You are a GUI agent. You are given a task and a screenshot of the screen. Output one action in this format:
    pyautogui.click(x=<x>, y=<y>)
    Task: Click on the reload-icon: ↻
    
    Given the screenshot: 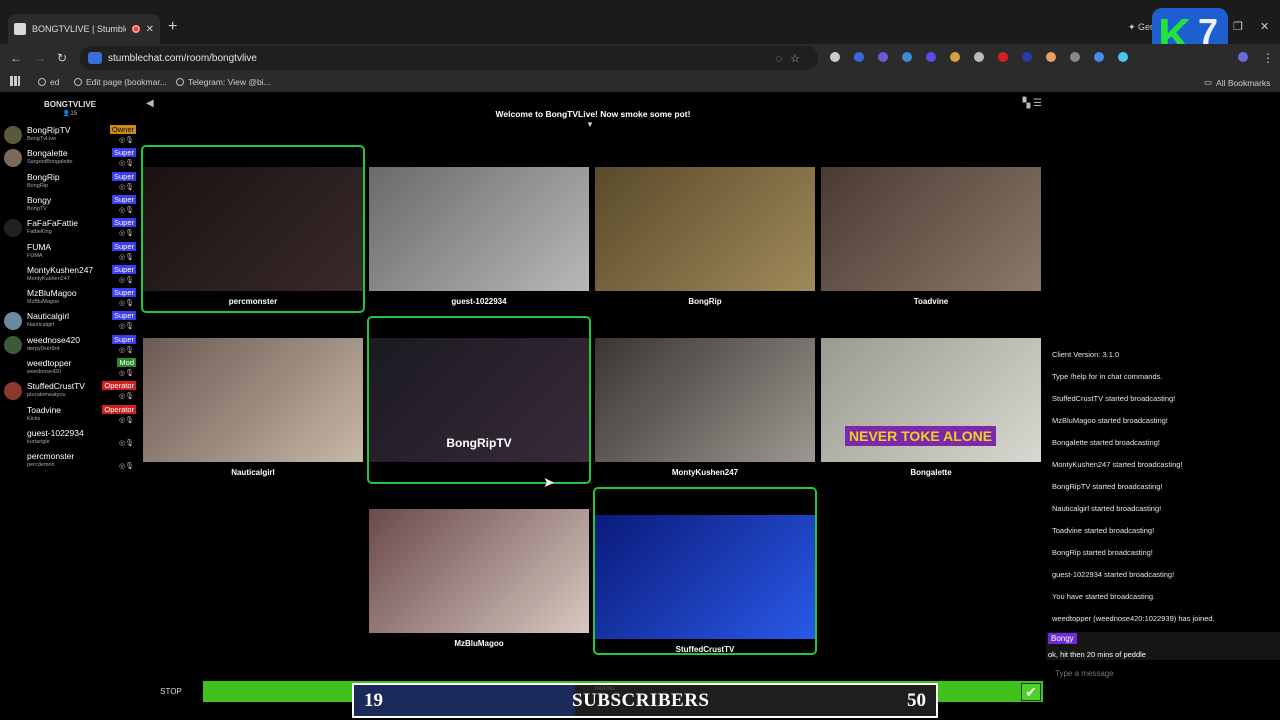 What is the action you would take?
    pyautogui.click(x=62, y=58)
    